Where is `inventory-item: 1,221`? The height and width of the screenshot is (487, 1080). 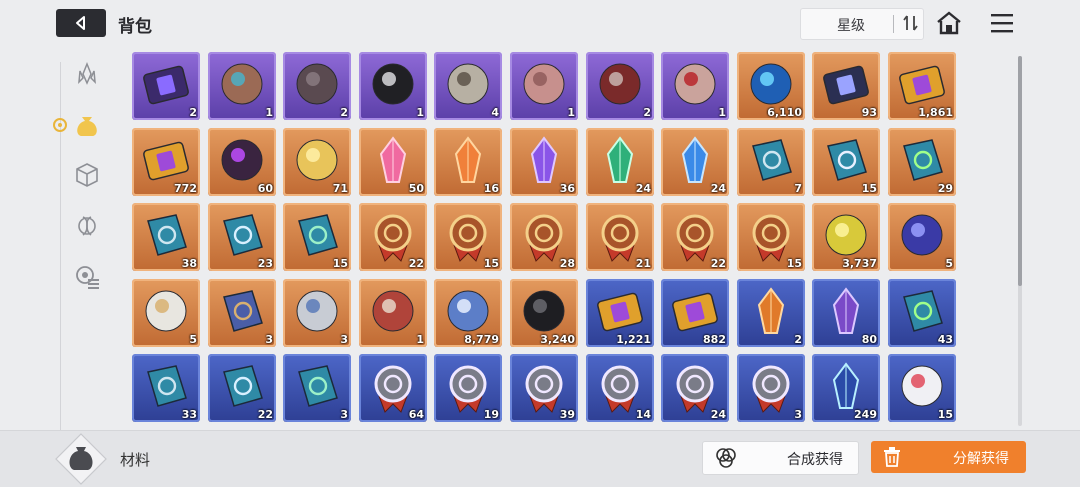 inventory-item: 1,221 is located at coordinates (620, 313).